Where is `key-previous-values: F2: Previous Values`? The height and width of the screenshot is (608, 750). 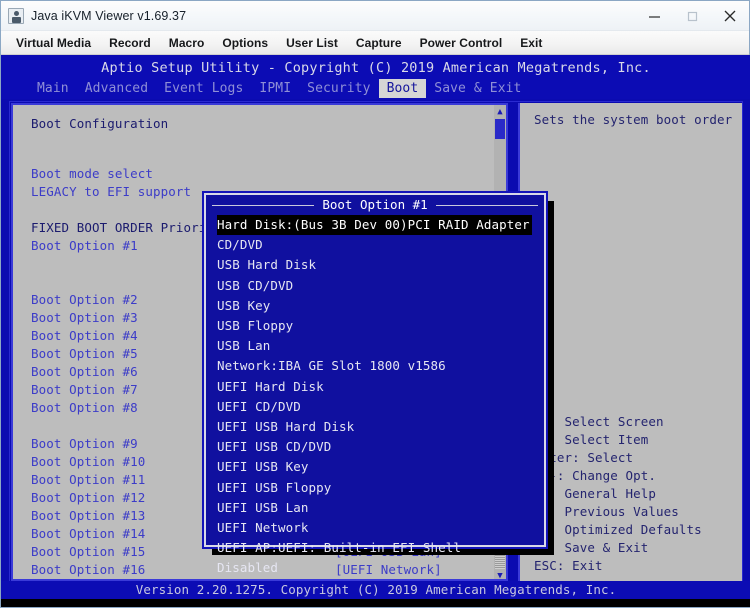 key-previous-values: F2: Previous Values is located at coordinates (606, 511).